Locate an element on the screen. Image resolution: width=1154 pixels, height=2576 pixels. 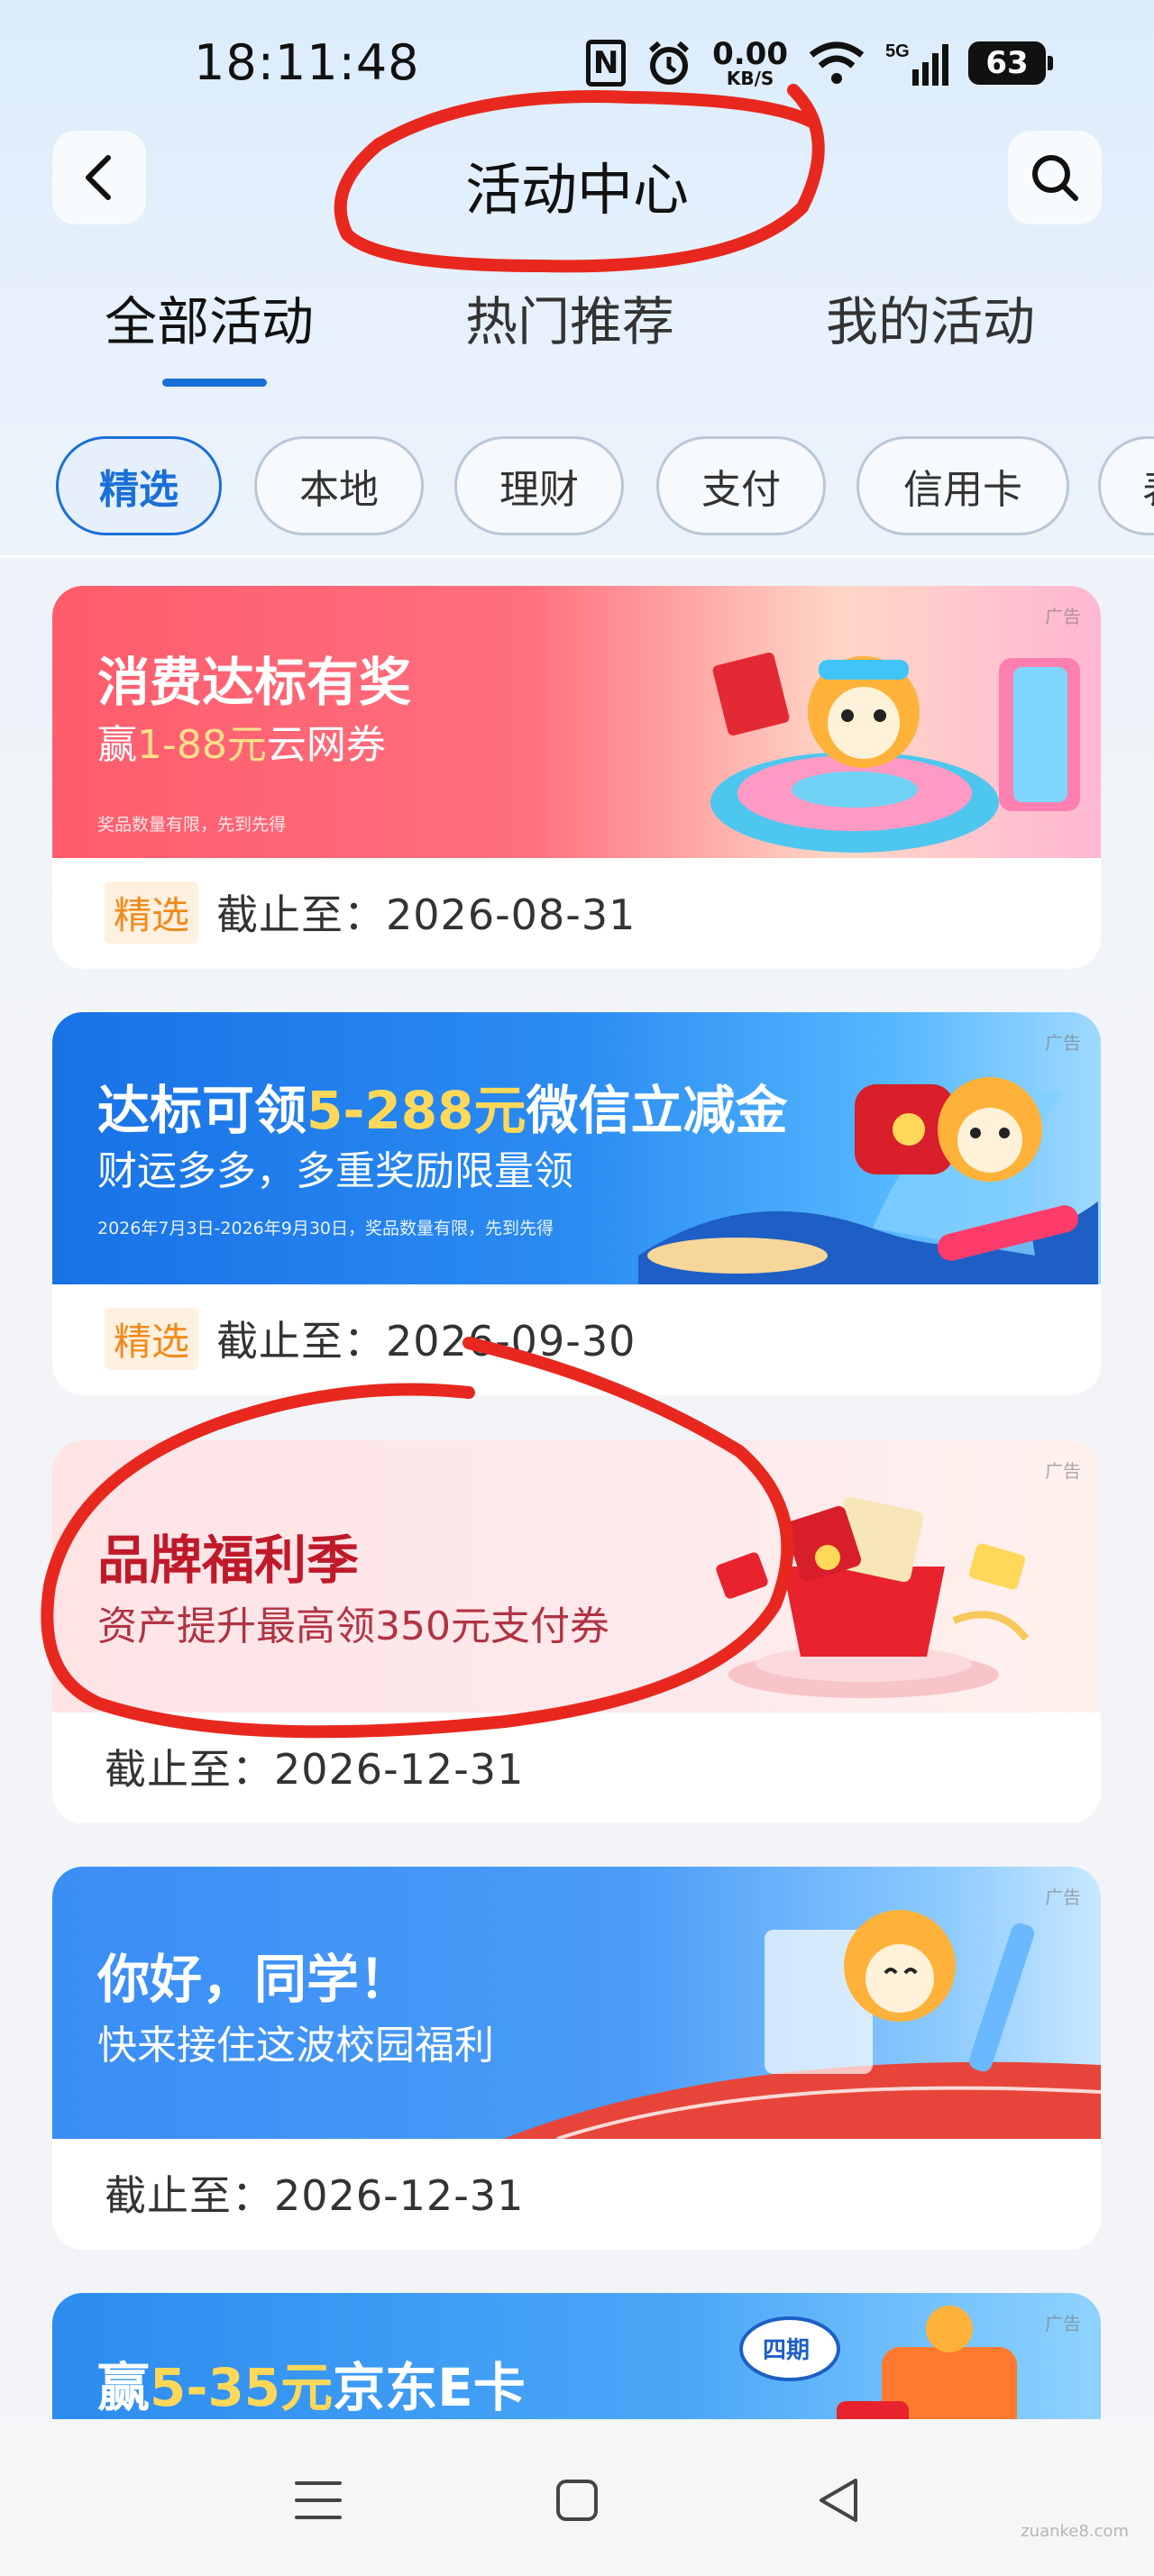
nav-back-button is located at coordinates (838, 2500).